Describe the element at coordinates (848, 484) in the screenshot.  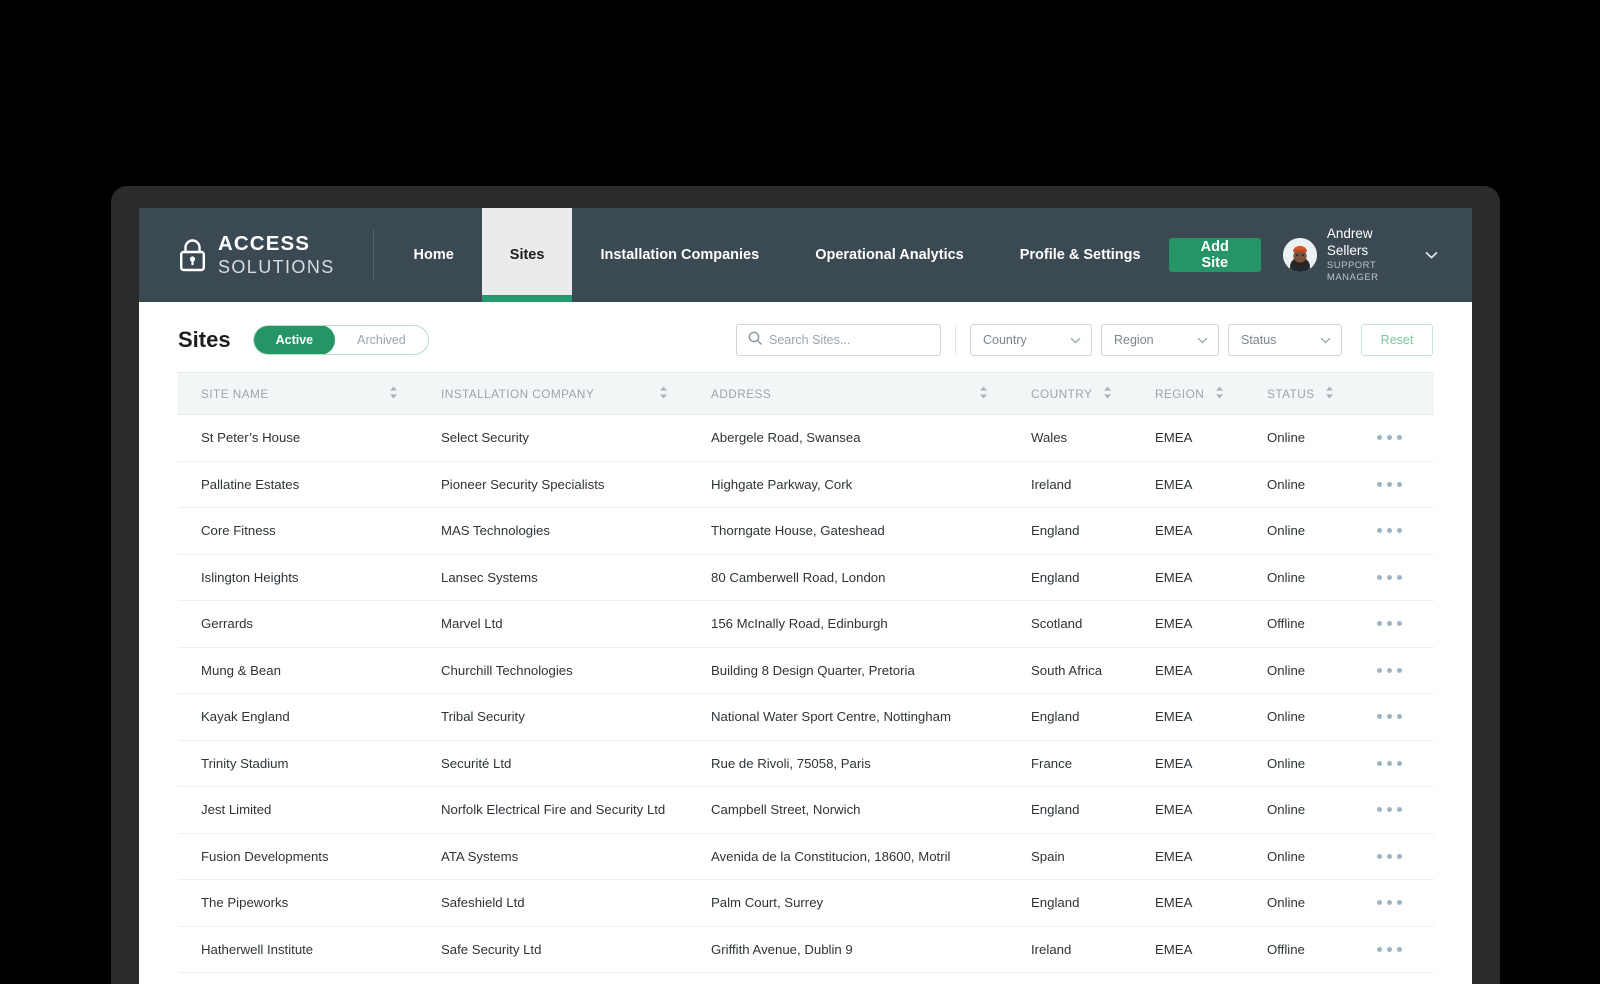
I see `cell-address: Highgate Parkway, Cork` at that location.